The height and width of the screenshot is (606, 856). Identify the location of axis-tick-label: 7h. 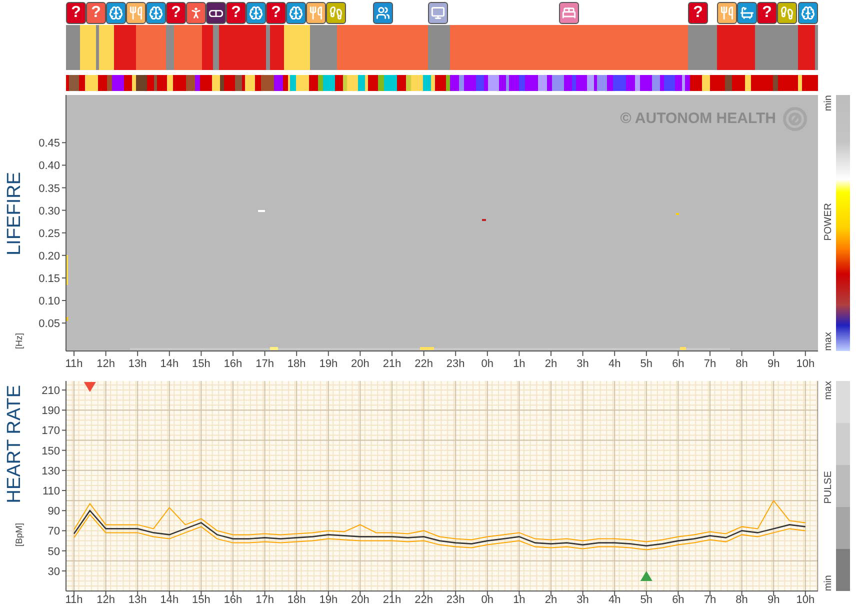
(710, 364).